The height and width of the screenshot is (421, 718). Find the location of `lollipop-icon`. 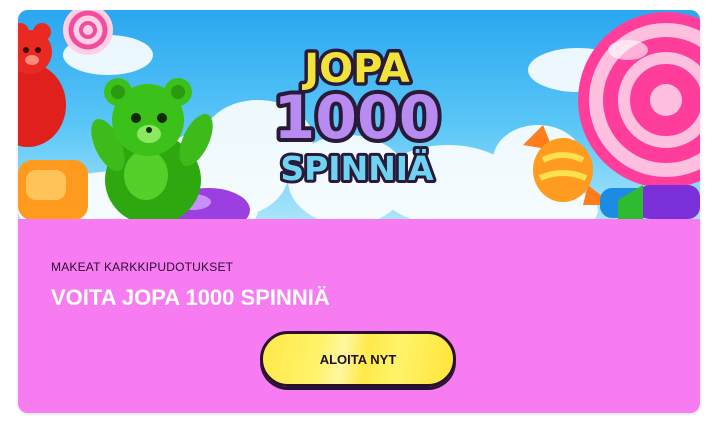

lollipop-icon is located at coordinates (639, 100).